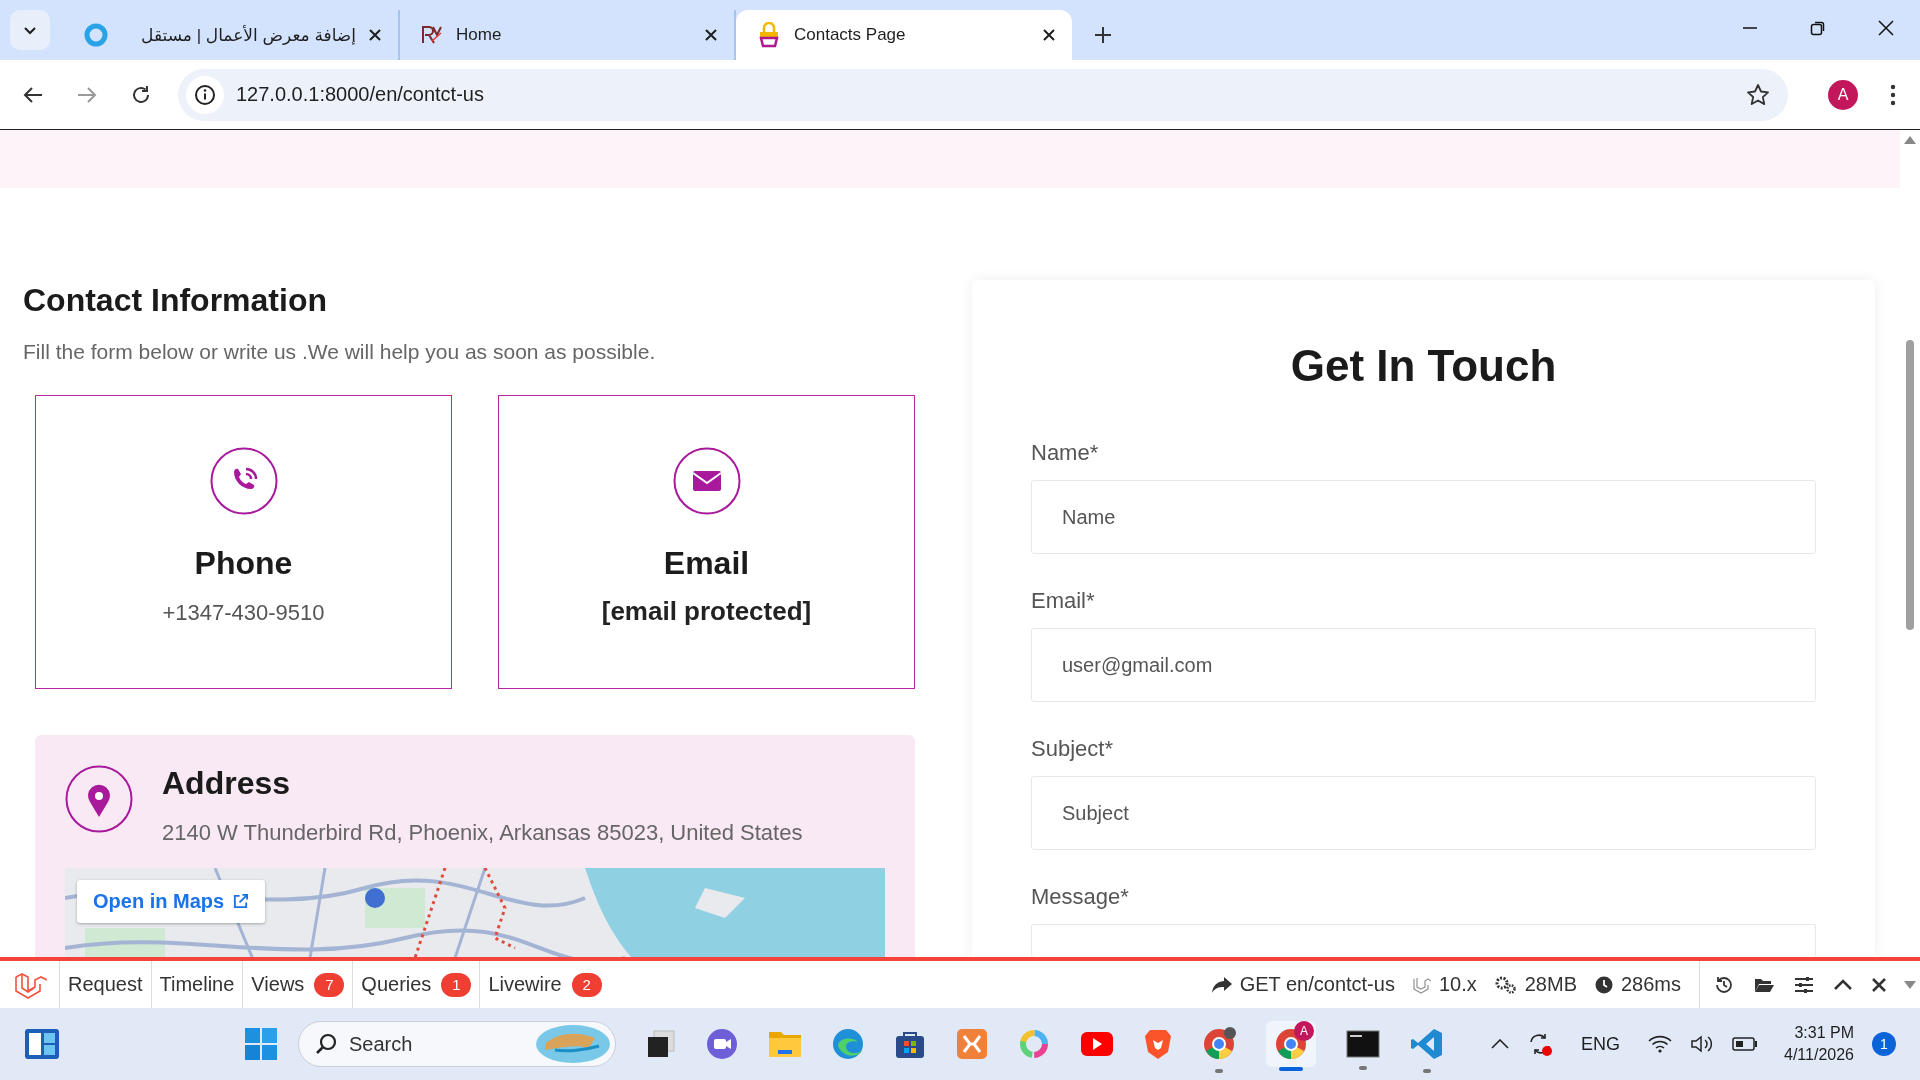 Image resolution: width=1920 pixels, height=1080 pixels. What do you see at coordinates (96, 35) in the screenshot?
I see `ring-icon` at bounding box center [96, 35].